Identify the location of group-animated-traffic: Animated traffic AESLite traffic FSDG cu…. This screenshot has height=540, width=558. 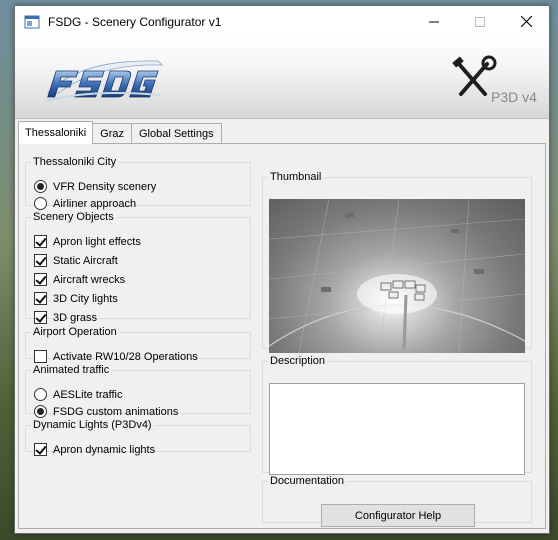
(138, 391).